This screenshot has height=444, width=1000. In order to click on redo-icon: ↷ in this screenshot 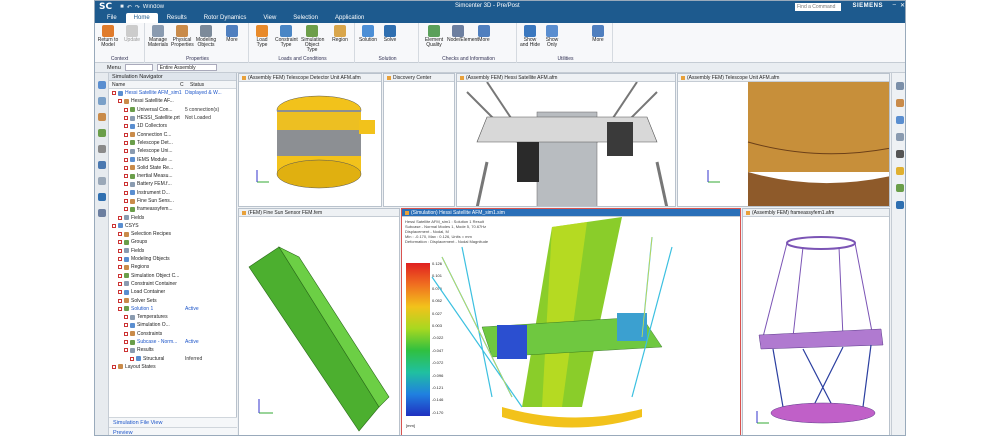, I will do `click(137, 7)`.